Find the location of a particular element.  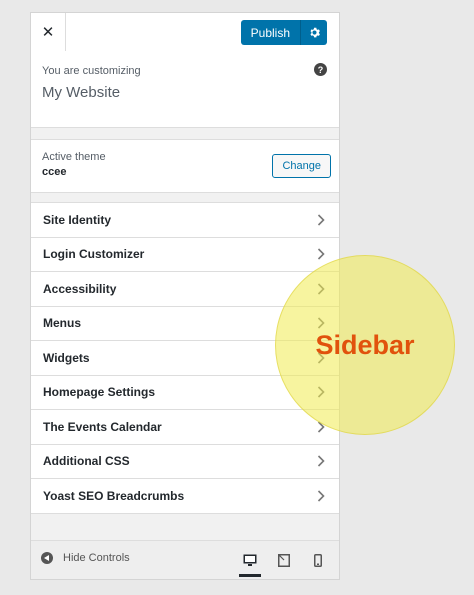

mobile-icon is located at coordinates (318, 560).